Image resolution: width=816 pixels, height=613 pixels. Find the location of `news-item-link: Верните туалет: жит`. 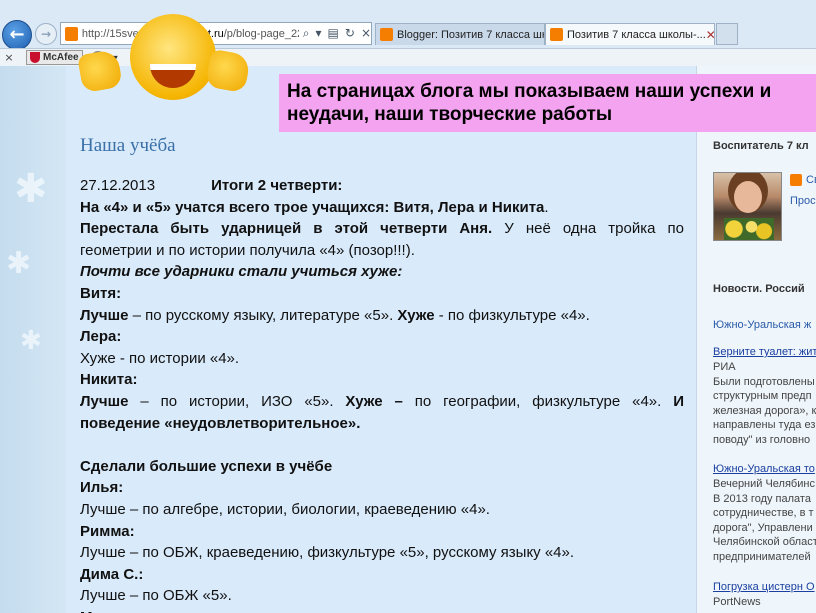

news-item-link: Верните туалет: жит is located at coordinates (764, 352).